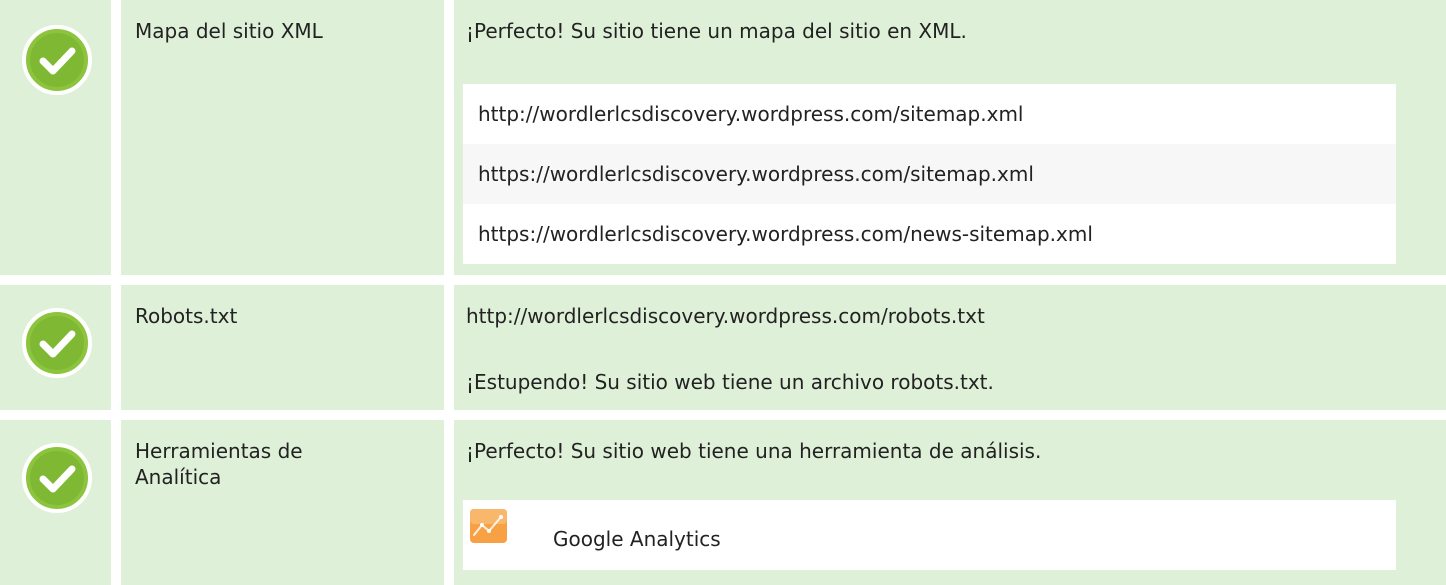 Image resolution: width=1446 pixels, height=585 pixels. What do you see at coordinates (637, 539) in the screenshot?
I see `analytics-tool-name: Google Analytics` at bounding box center [637, 539].